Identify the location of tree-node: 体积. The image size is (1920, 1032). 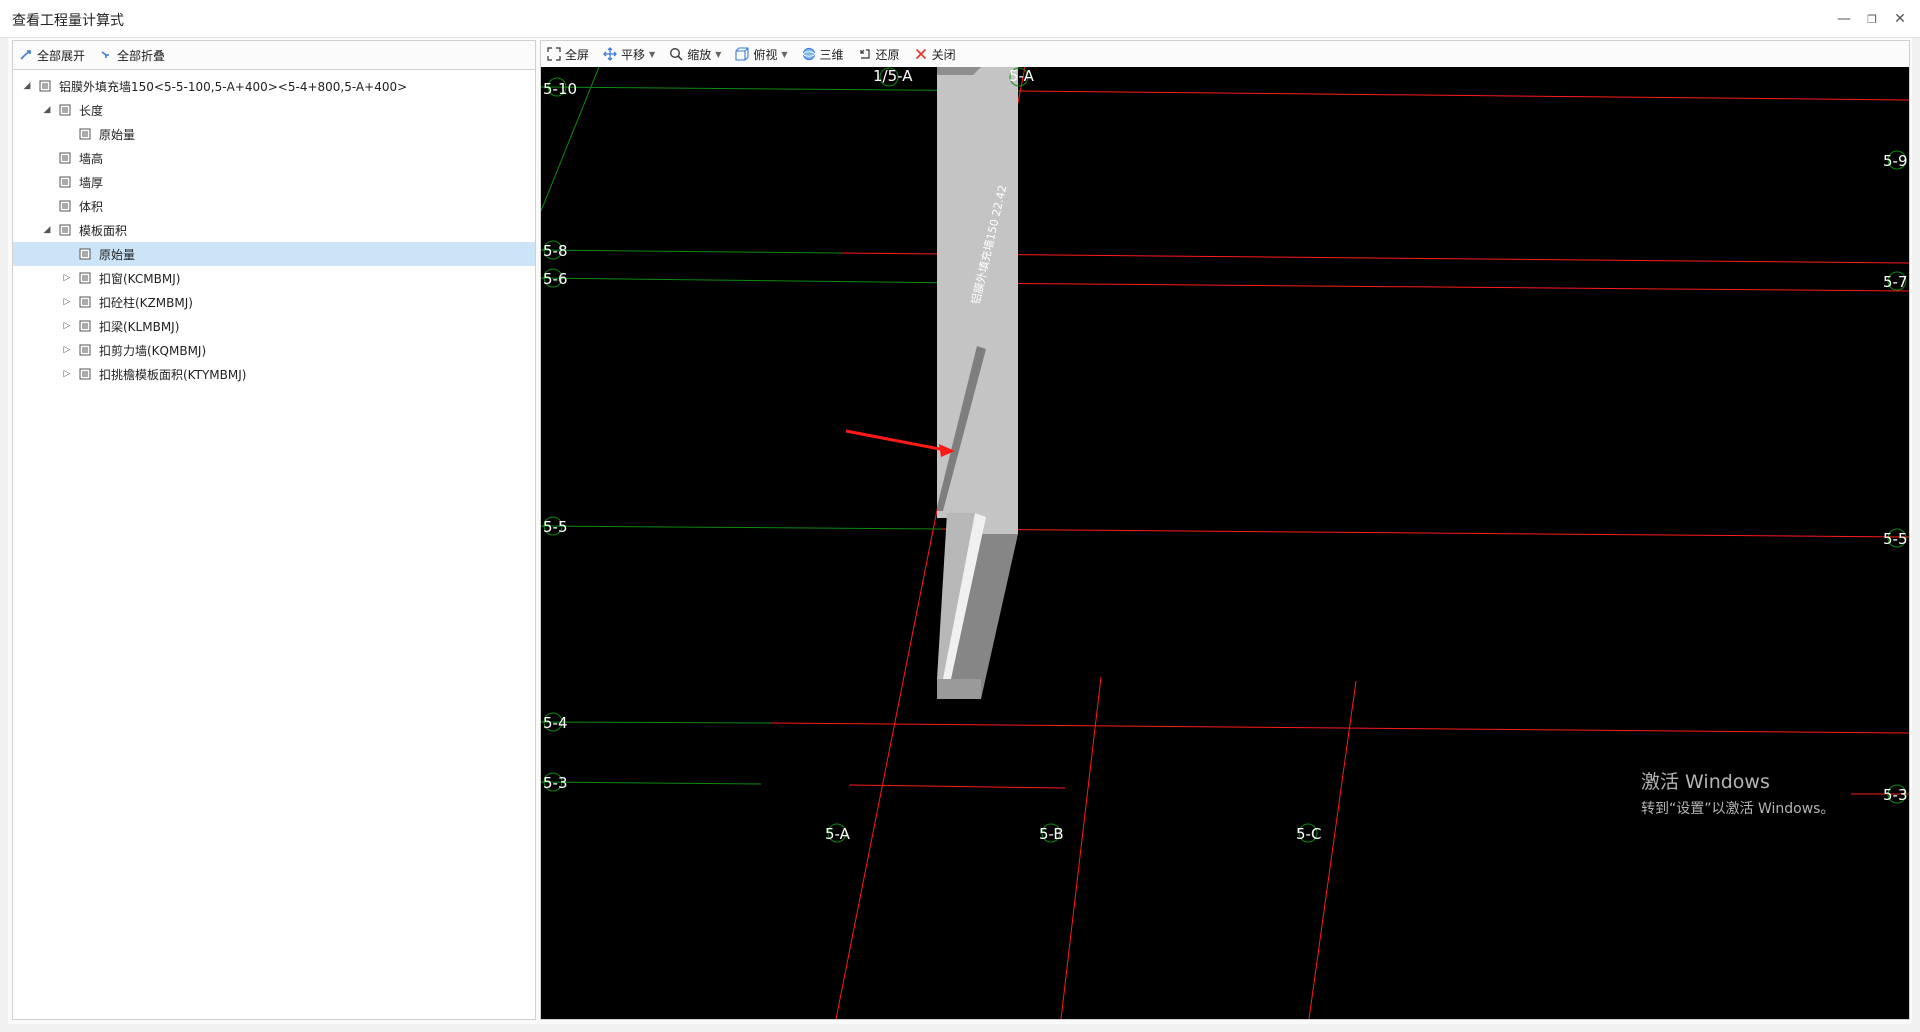
(274, 206).